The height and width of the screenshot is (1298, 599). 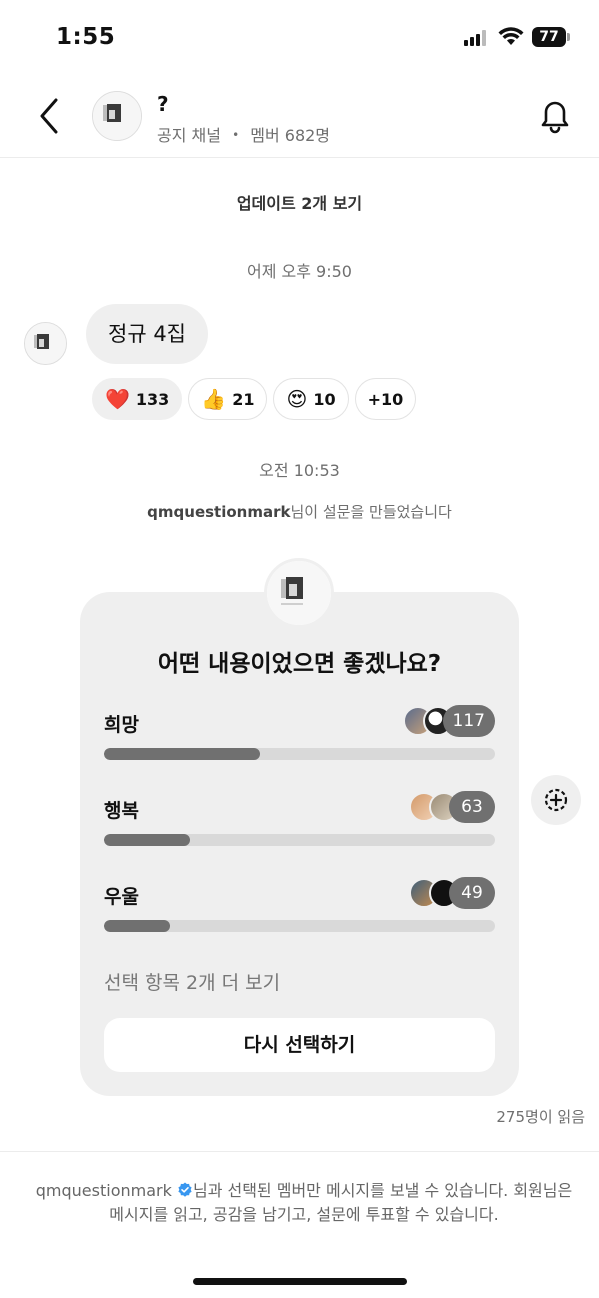 What do you see at coordinates (121, 811) in the screenshot?
I see `poll-option-label: 행복` at bounding box center [121, 811].